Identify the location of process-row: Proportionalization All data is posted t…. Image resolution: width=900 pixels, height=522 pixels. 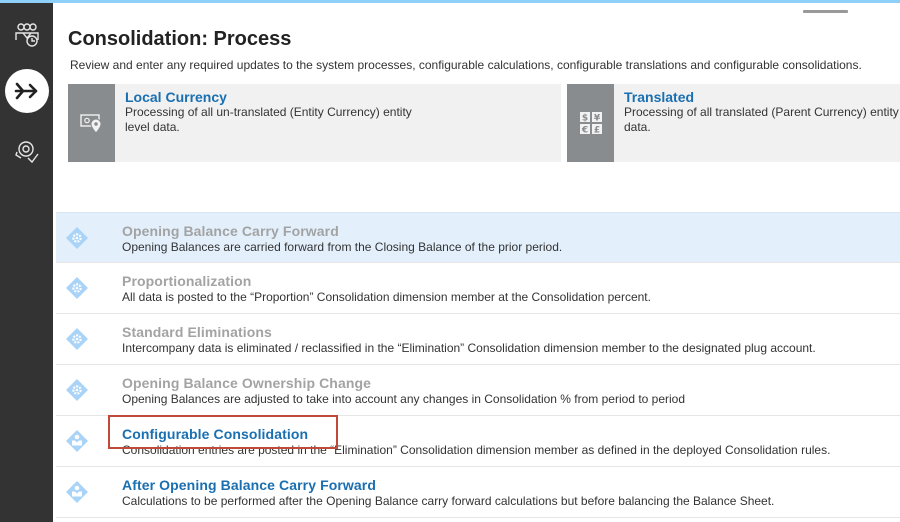
(478, 288).